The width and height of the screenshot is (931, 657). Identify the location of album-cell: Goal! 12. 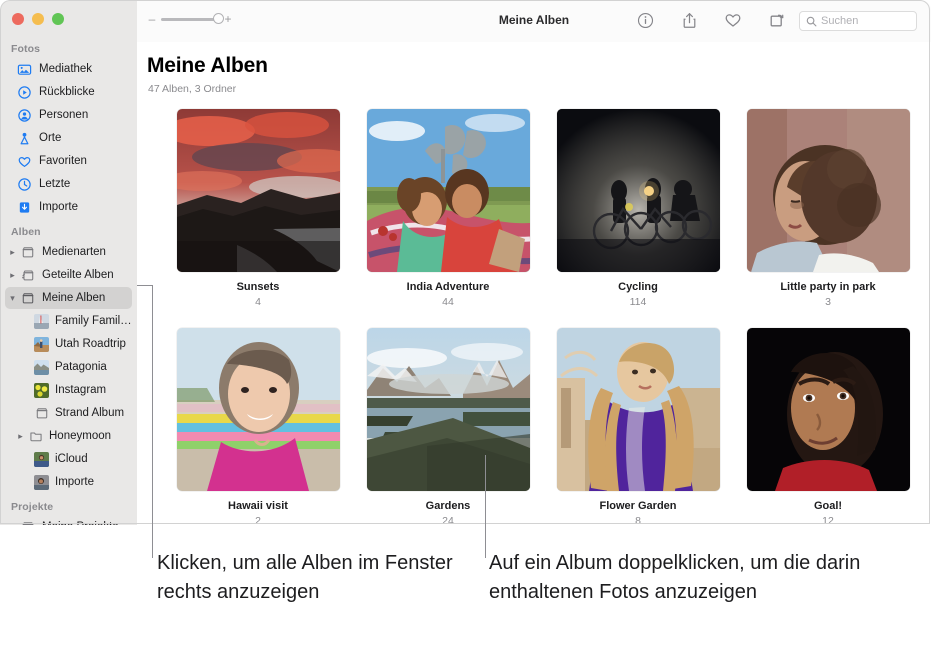
(828, 426).